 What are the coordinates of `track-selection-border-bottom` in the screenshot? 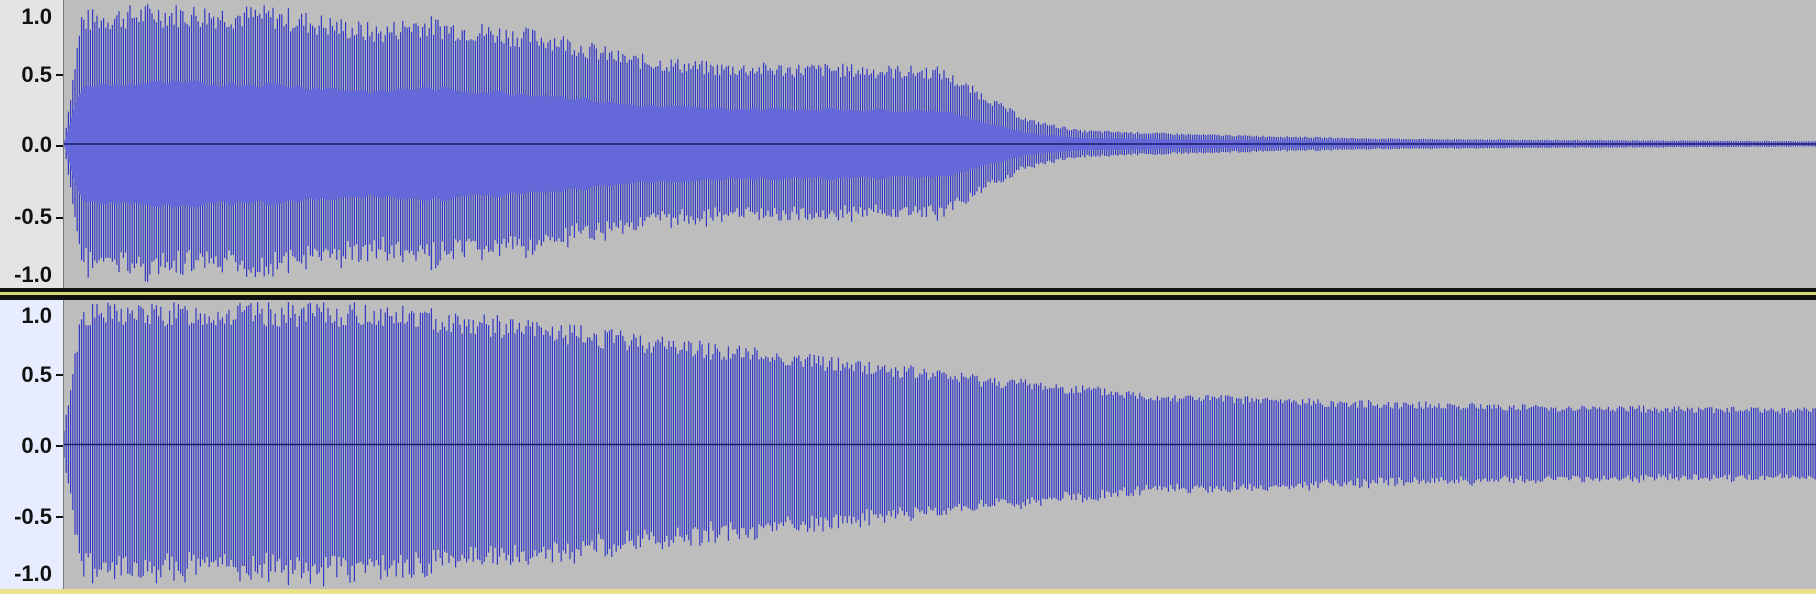 It's located at (908, 591).